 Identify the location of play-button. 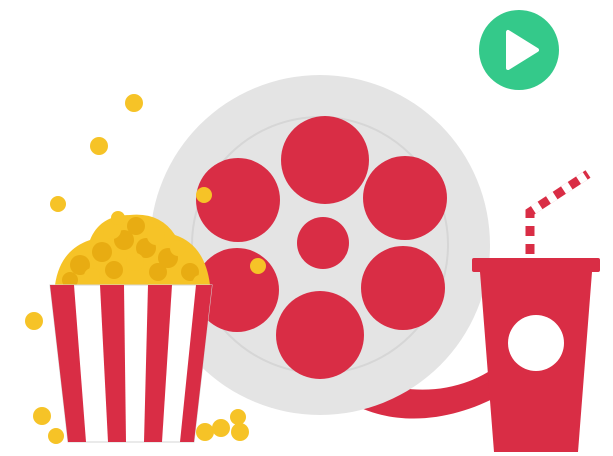
(519, 50).